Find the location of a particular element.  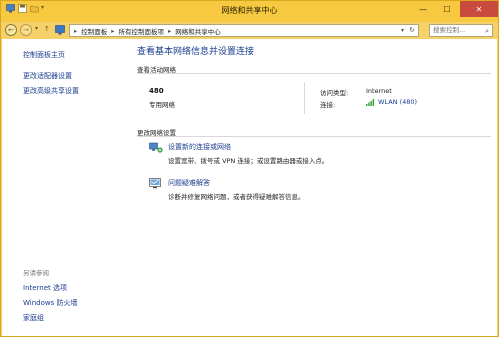

up-button: ↑ is located at coordinates (47, 29).